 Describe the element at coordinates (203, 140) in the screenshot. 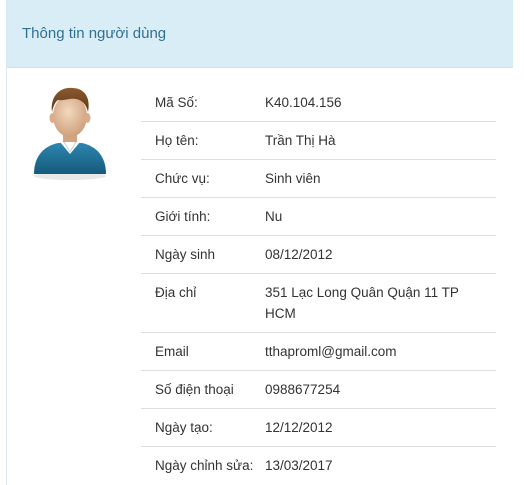

I see `field-label: Họ tên:` at that location.